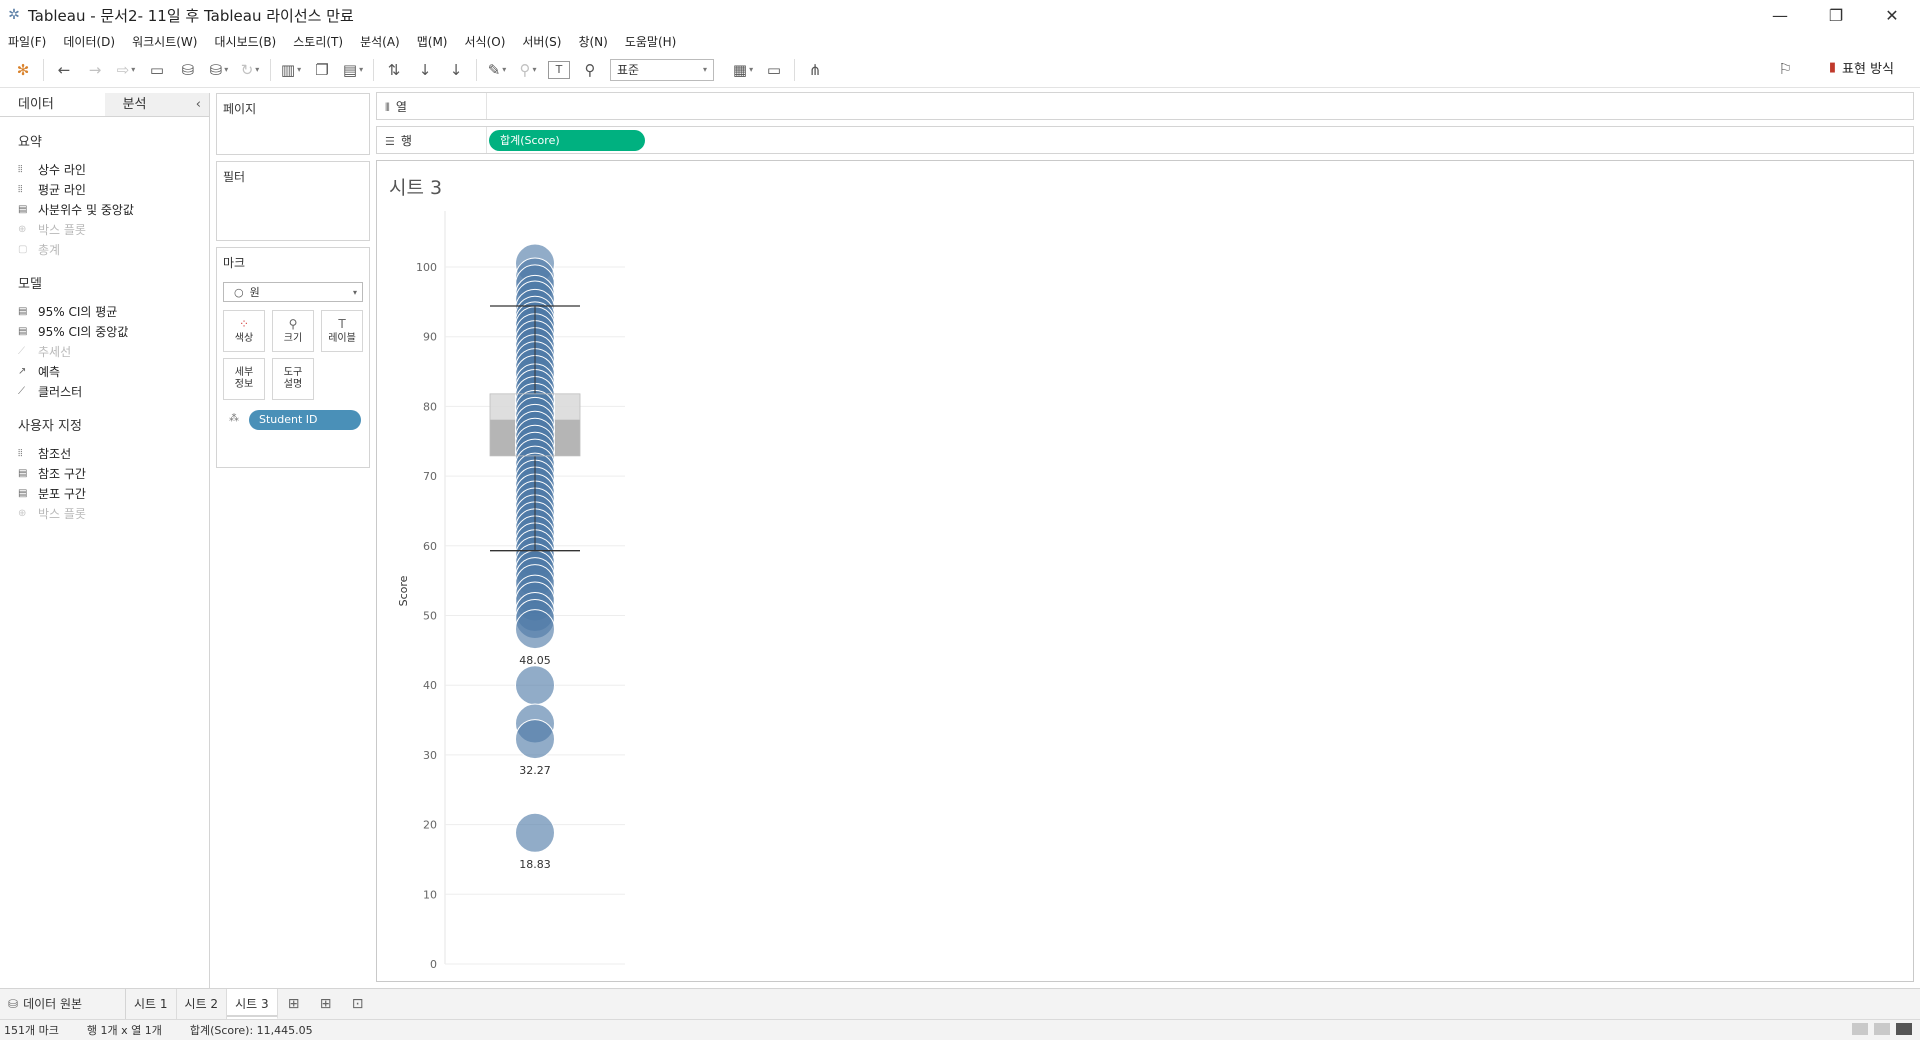 The width and height of the screenshot is (1920, 1040). I want to click on mark-type-value: 원, so click(254, 292).